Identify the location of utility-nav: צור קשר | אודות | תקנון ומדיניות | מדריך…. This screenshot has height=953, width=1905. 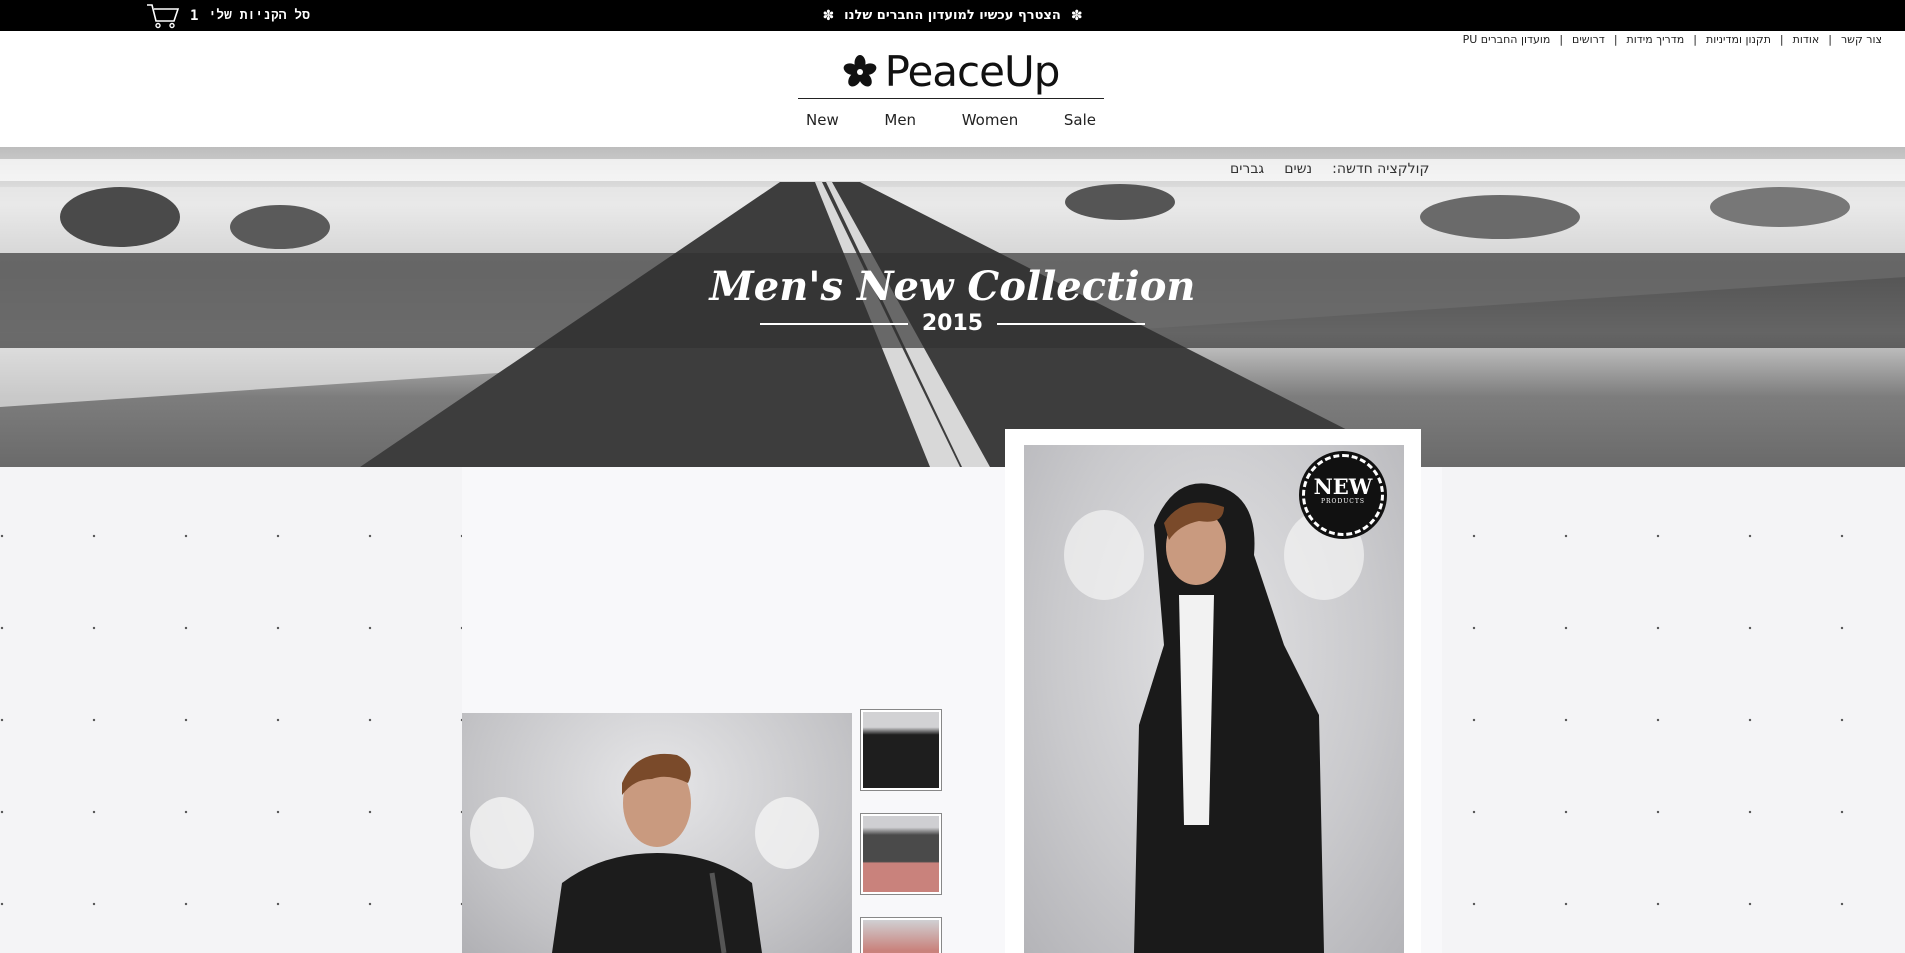
(1672, 39).